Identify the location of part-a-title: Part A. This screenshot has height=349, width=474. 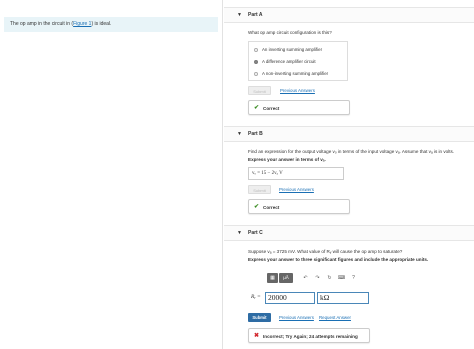
(255, 15).